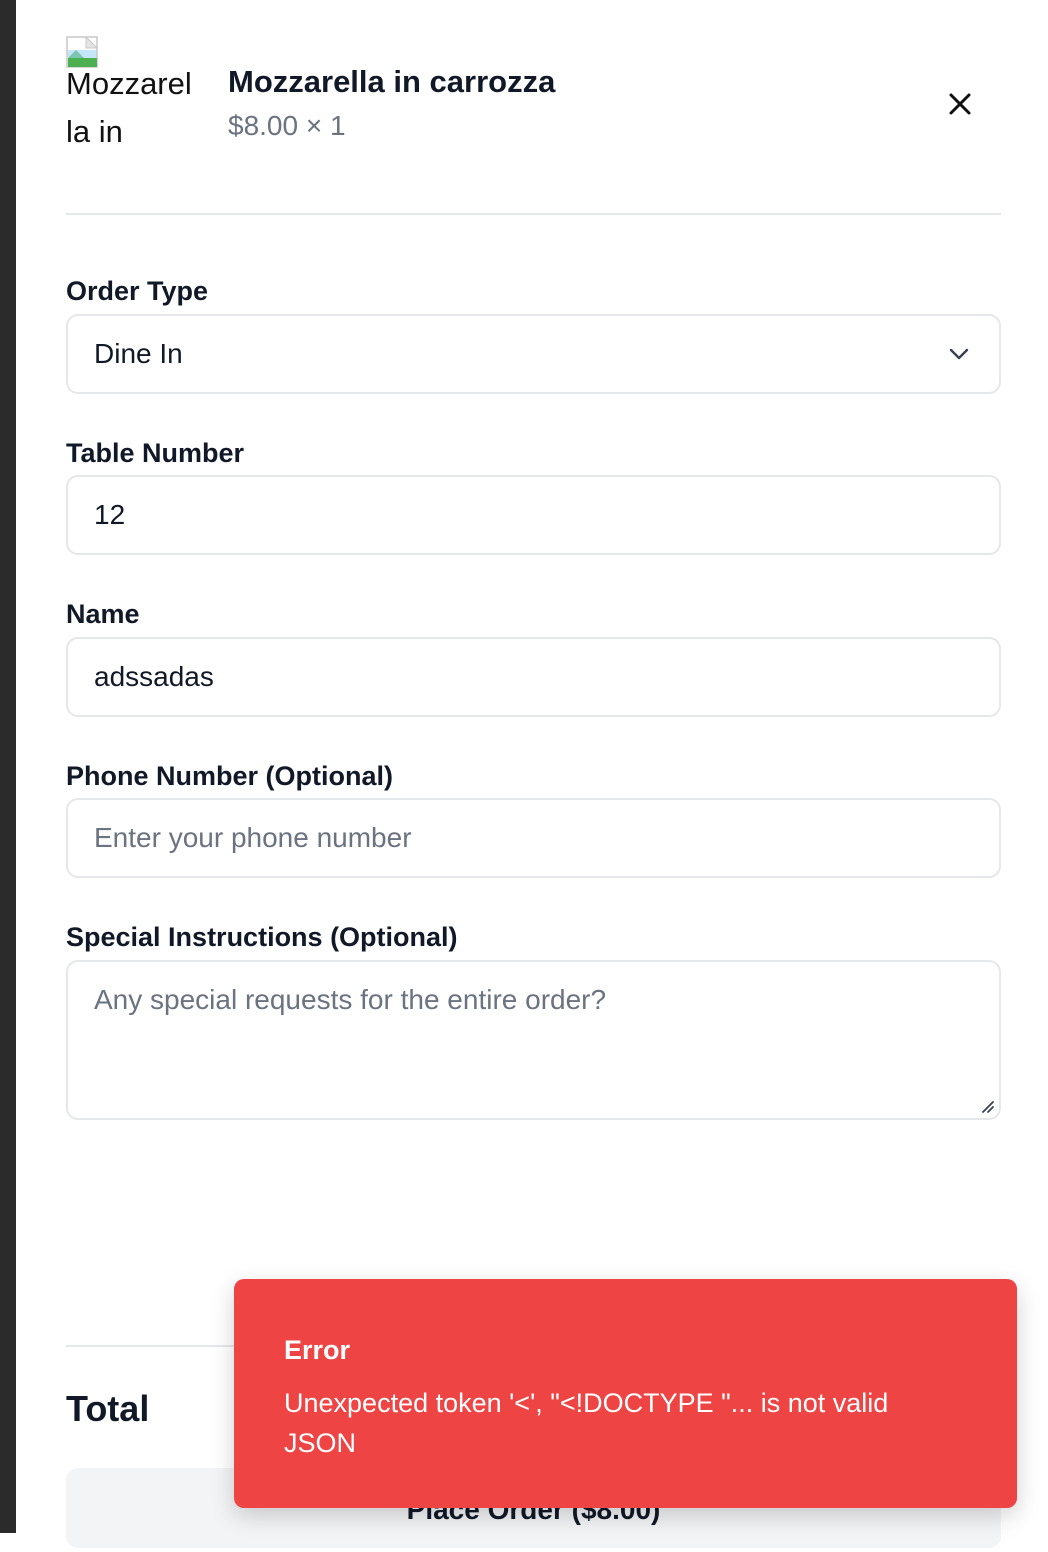 The image size is (1048, 1552). Describe the element at coordinates (8, 766) in the screenshot. I see `window-edge` at that location.